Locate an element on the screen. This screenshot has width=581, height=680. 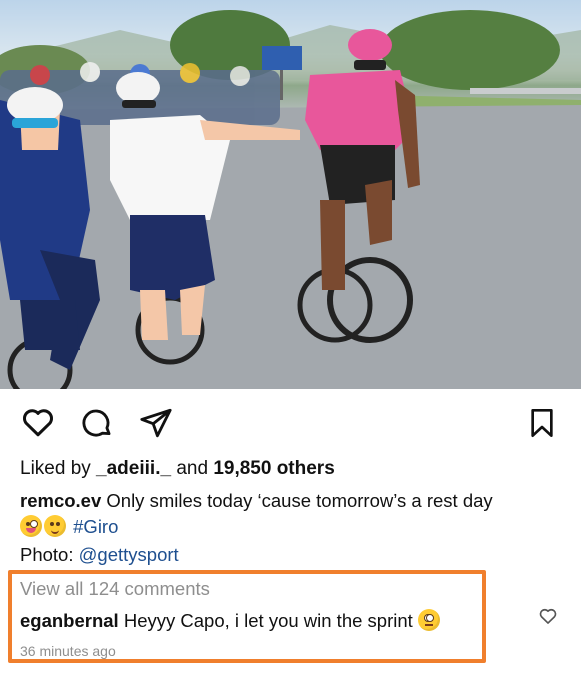
likes-summary: Liked by _adeiii._ and 19,850 others is located at coordinates (292, 469).